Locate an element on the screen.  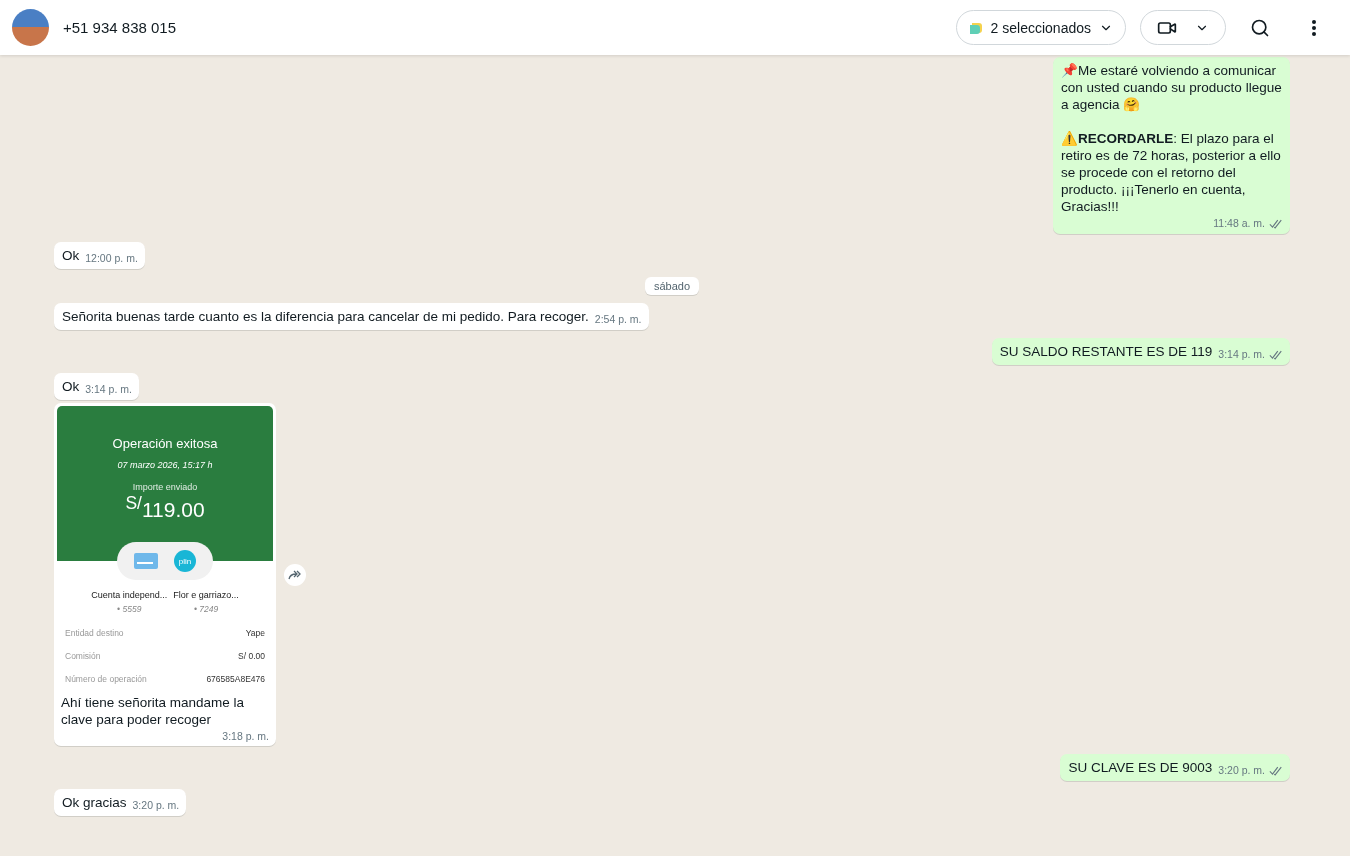
receipt-title: Operación exitosa is located at coordinates (165, 443).